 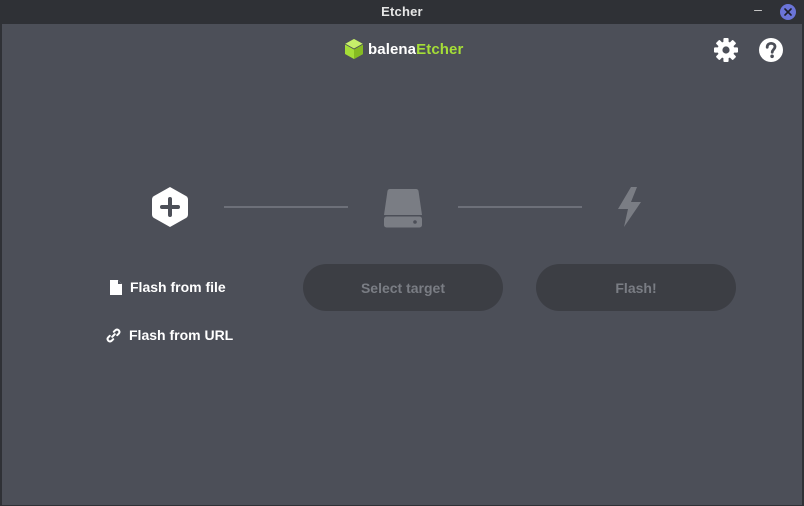 What do you see at coordinates (113, 335) in the screenshot?
I see `link-icon` at bounding box center [113, 335].